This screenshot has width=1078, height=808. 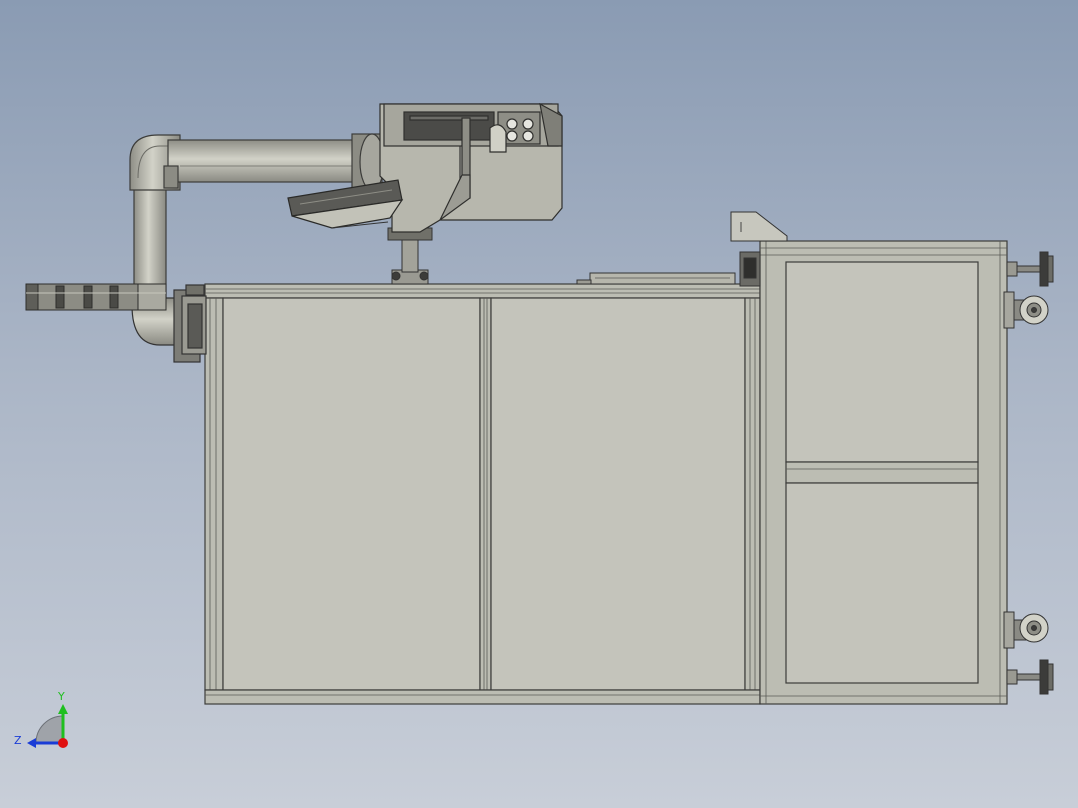 I want to click on cabinet-top-rail, so click(x=482, y=291).